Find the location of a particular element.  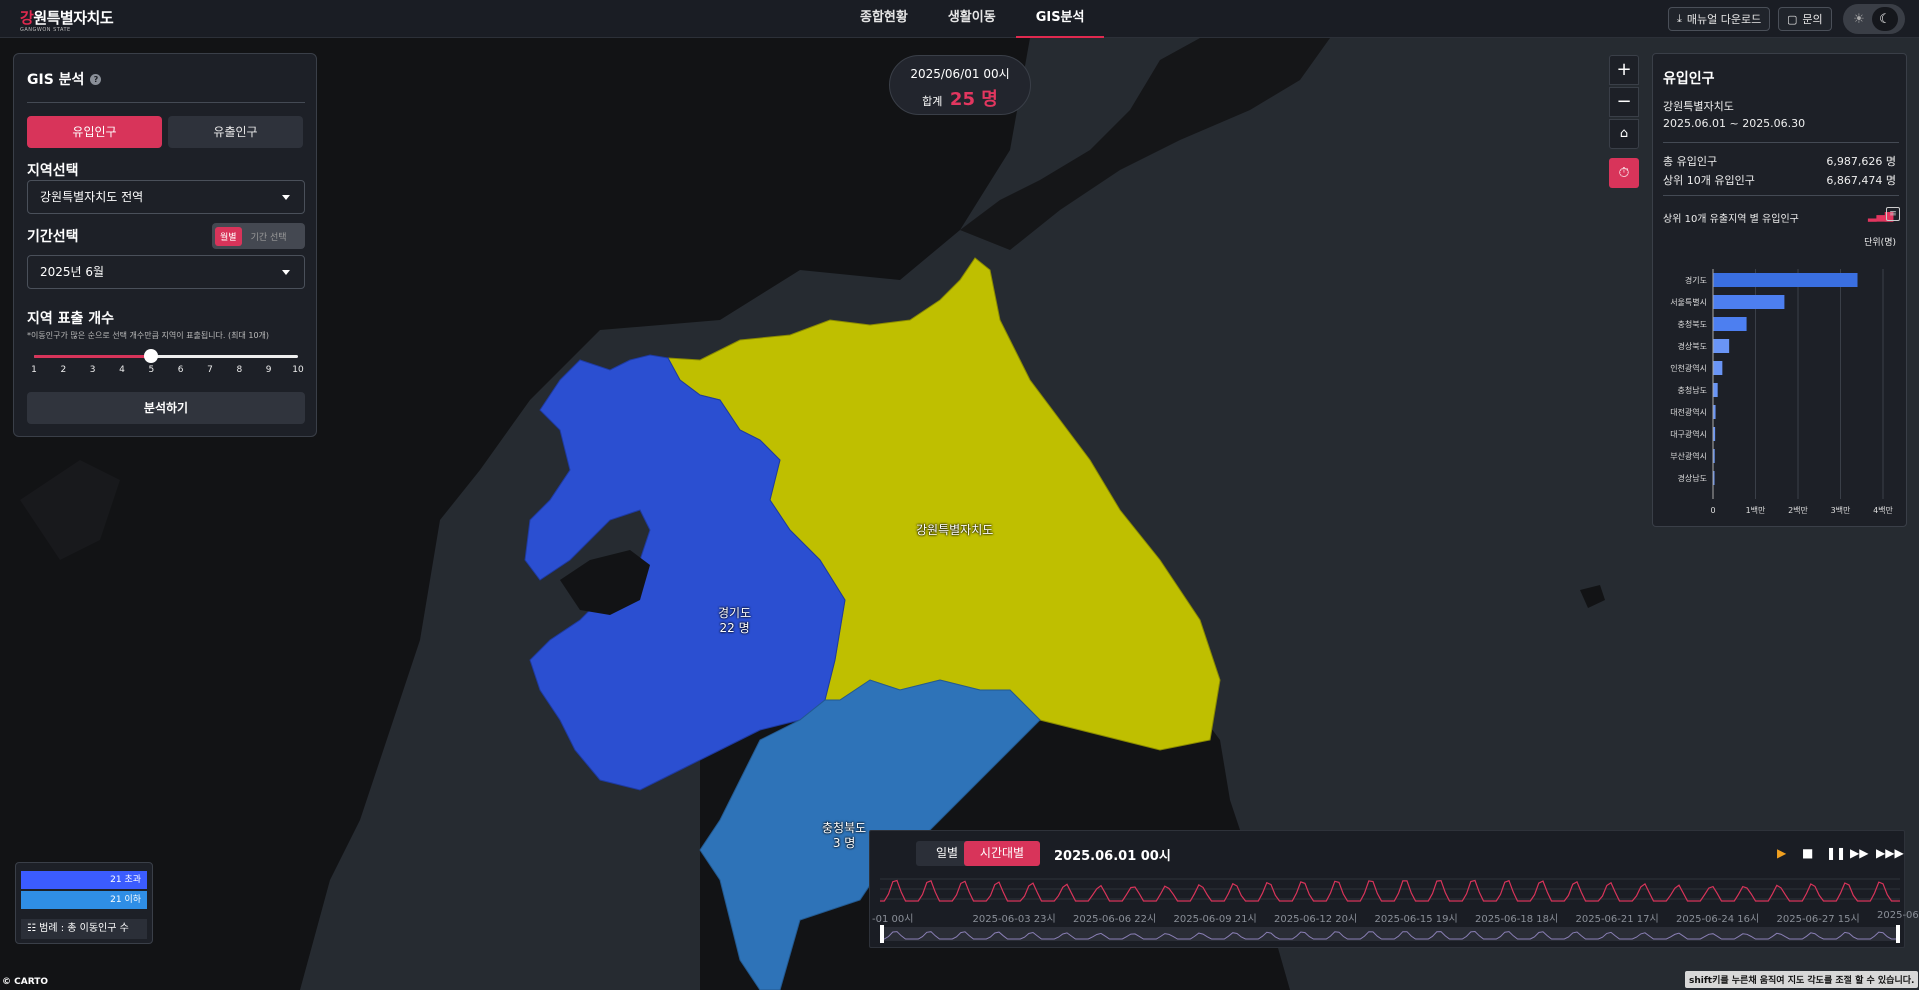

slider-tick: 2 is located at coordinates (63, 370).